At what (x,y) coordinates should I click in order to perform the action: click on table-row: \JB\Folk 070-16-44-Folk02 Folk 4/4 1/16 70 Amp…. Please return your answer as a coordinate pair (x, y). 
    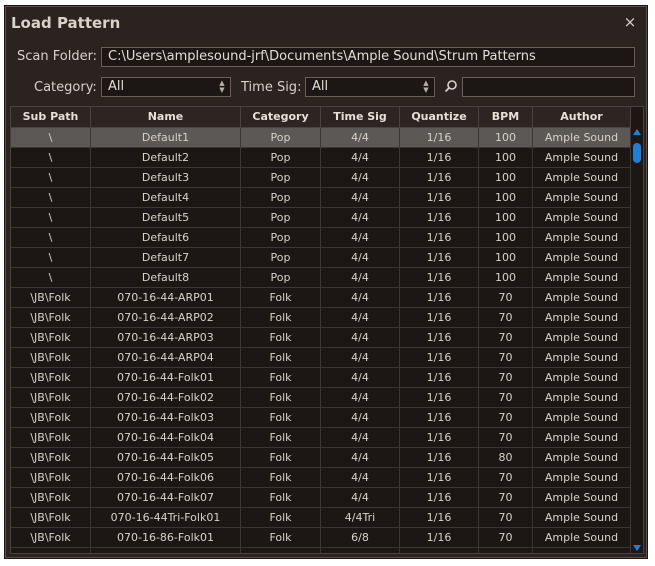
    Looking at the image, I should click on (321, 398).